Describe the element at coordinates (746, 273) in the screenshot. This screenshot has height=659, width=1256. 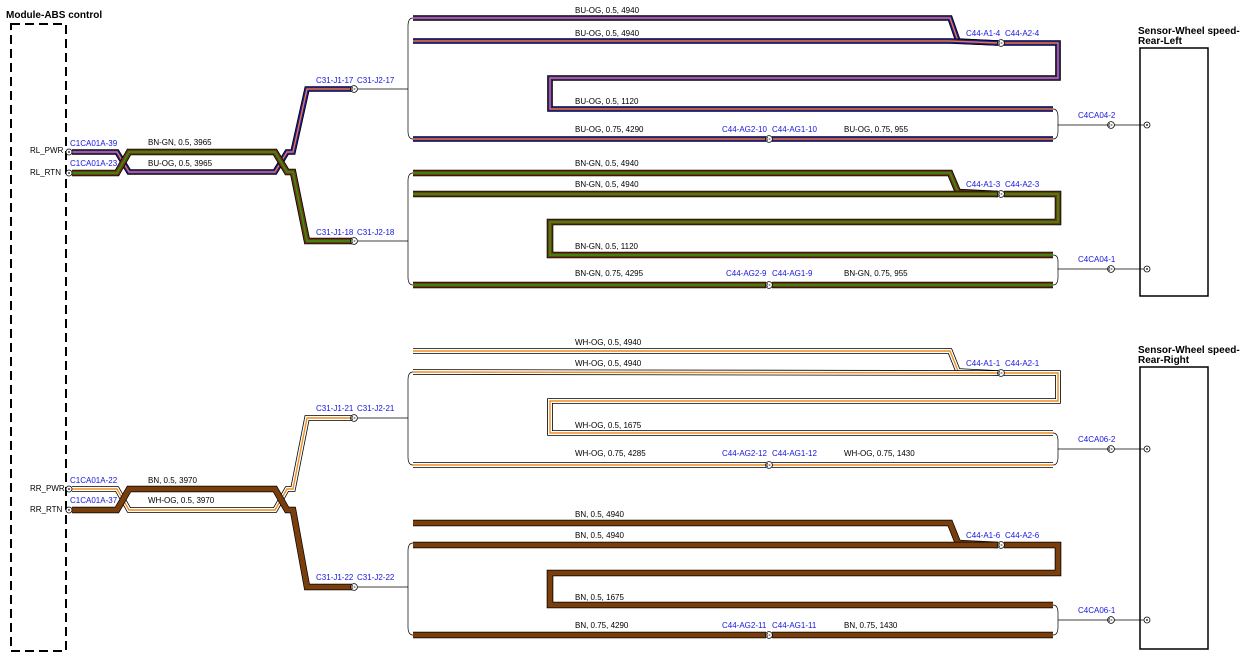
I see `connector-c44-ag2-9: C44-AG2-9` at that location.